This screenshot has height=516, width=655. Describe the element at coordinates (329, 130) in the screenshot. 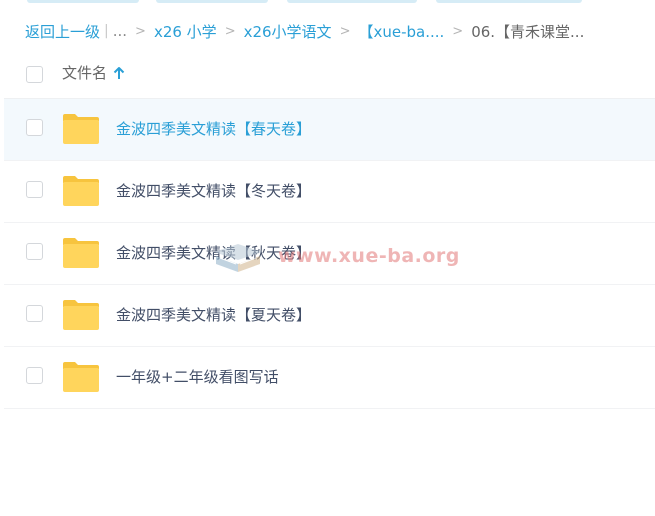

I see `file-row: 金波四季美文精读【春天卷】` at that location.